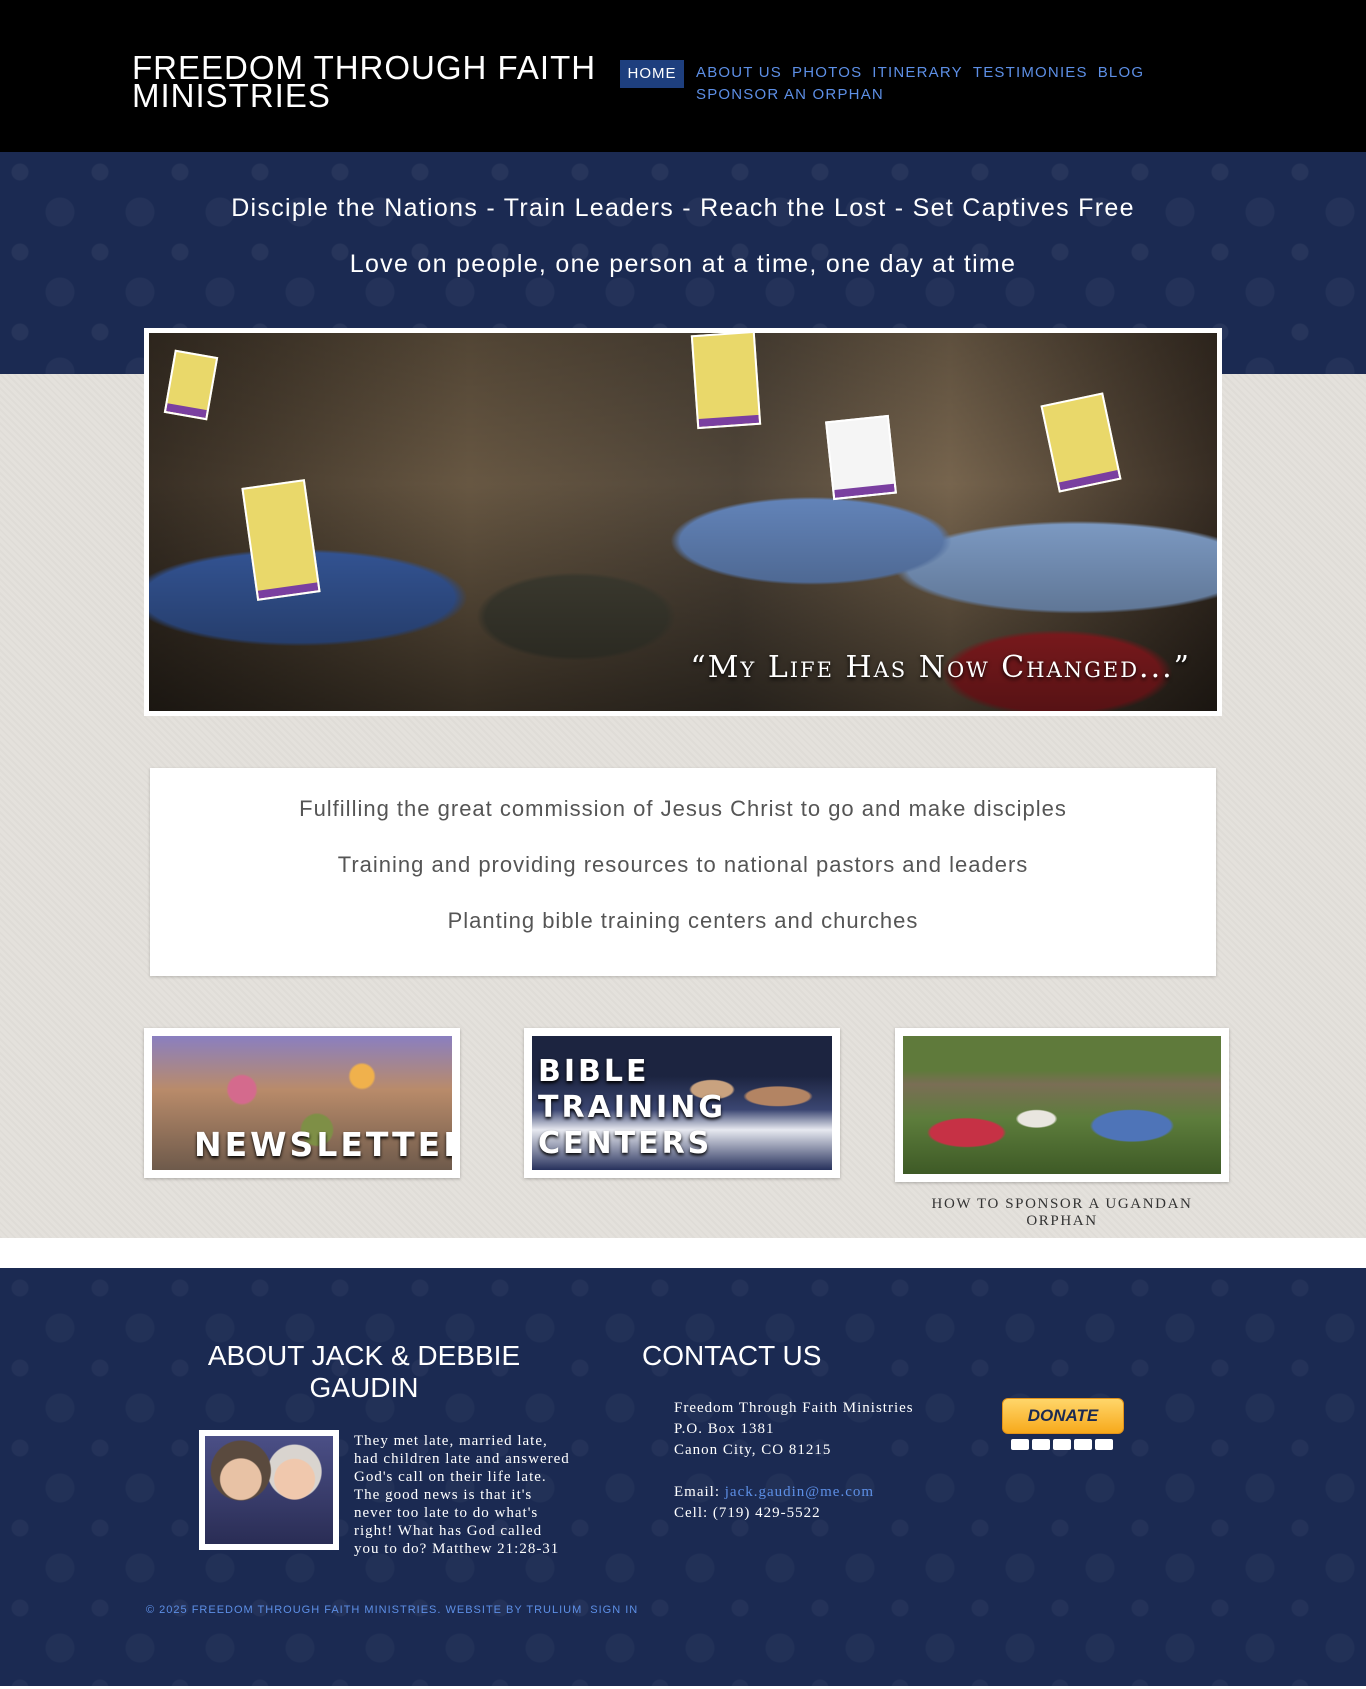 The width and height of the screenshot is (1366, 1689). What do you see at coordinates (827, 73) in the screenshot?
I see `nav-photos: PHOTOS` at bounding box center [827, 73].